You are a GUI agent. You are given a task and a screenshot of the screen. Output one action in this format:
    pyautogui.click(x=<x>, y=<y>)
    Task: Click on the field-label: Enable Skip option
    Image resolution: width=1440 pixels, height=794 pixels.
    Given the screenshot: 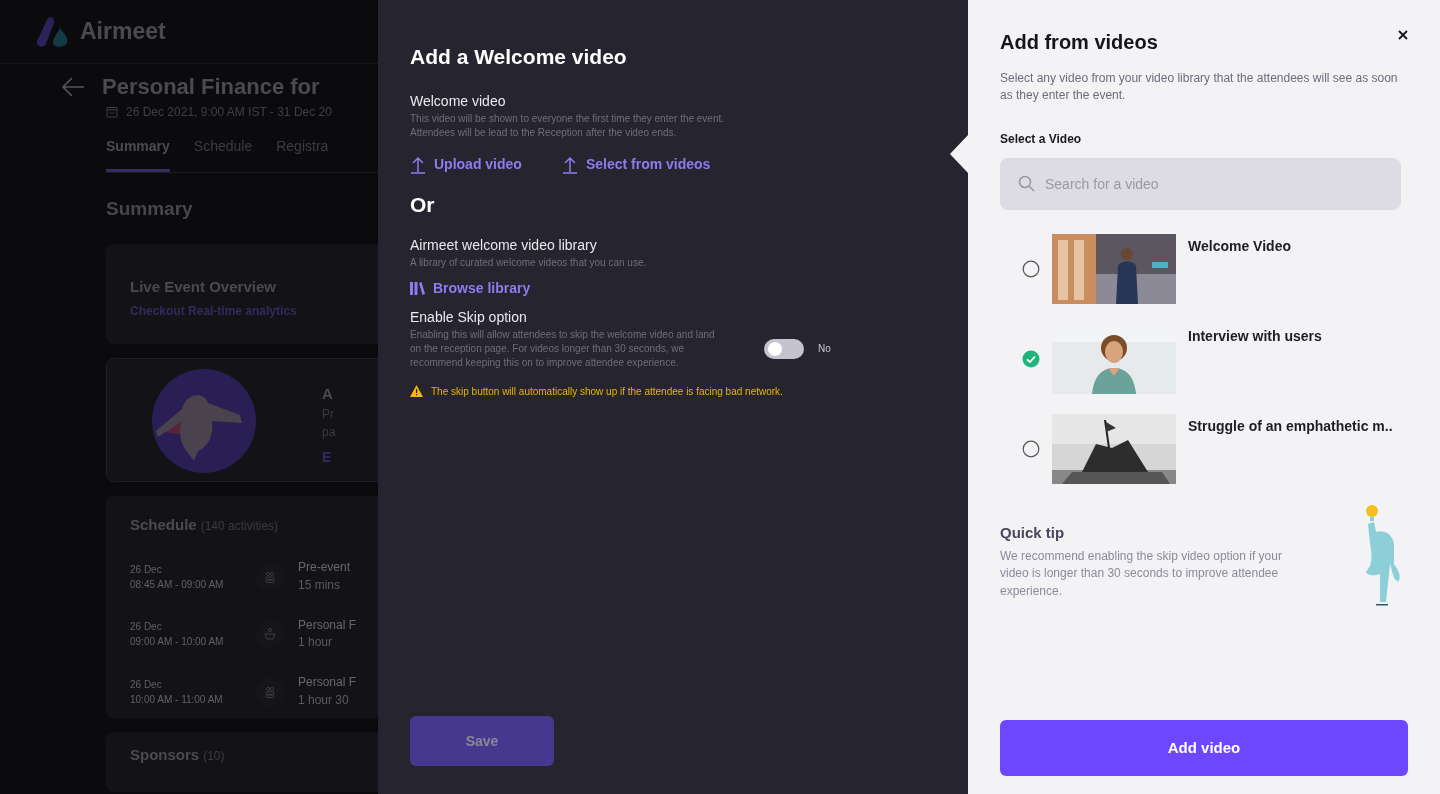 What is the action you would take?
    pyautogui.click(x=469, y=317)
    